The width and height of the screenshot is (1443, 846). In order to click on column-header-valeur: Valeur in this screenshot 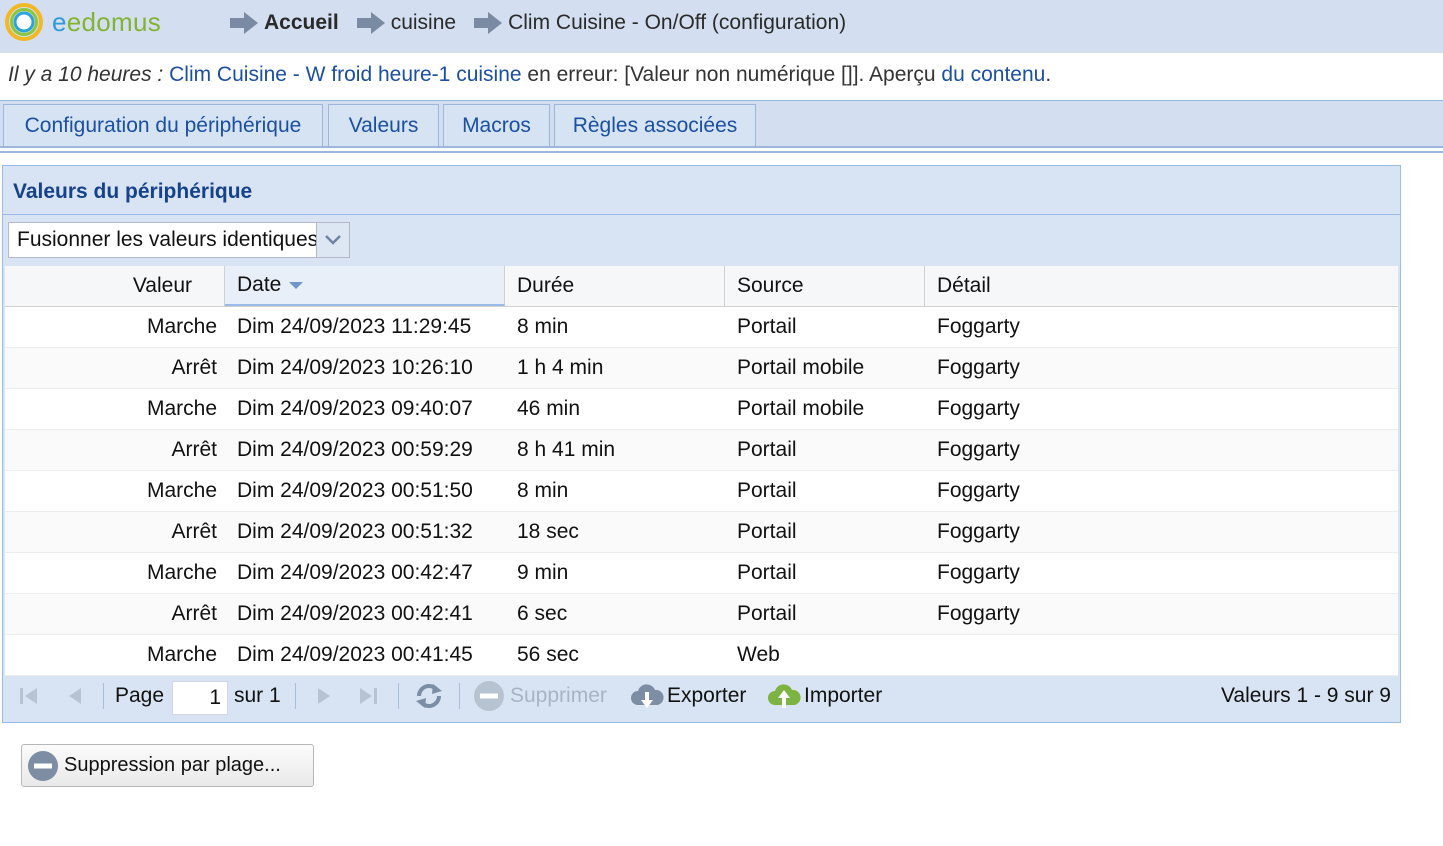, I will do `click(115, 286)`.